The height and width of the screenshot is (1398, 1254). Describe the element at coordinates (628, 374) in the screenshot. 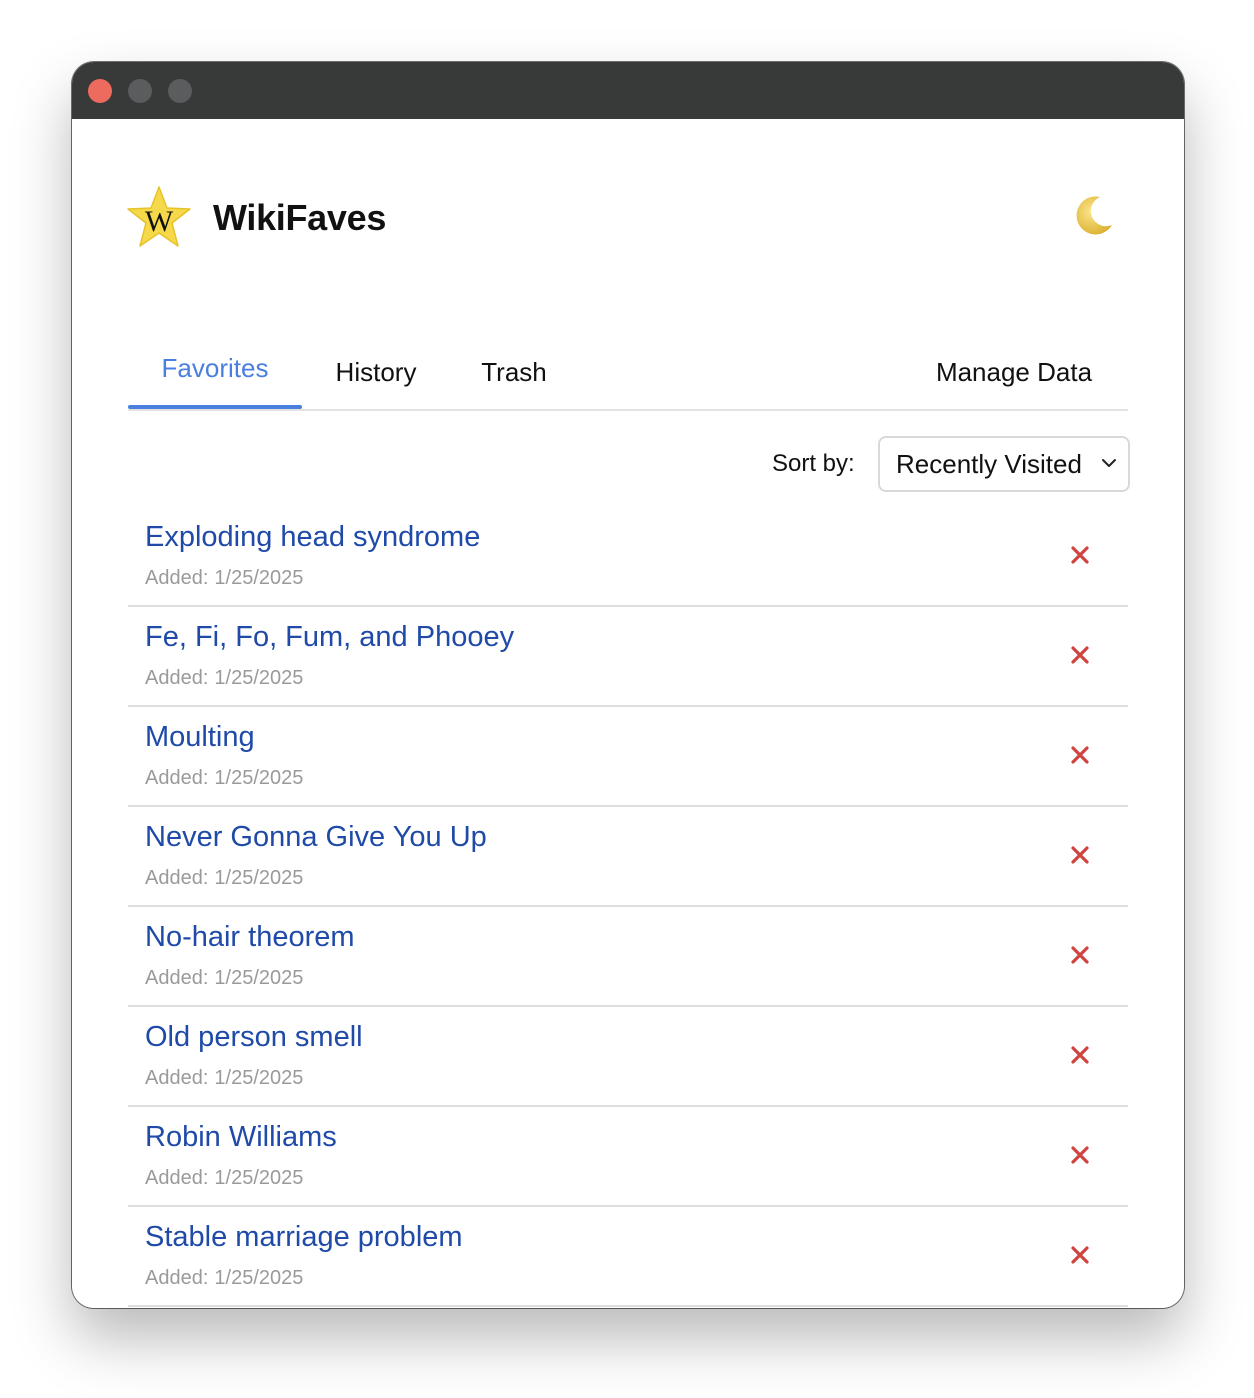

I see `tab-bar: Favorites History Trash Manage Data` at that location.